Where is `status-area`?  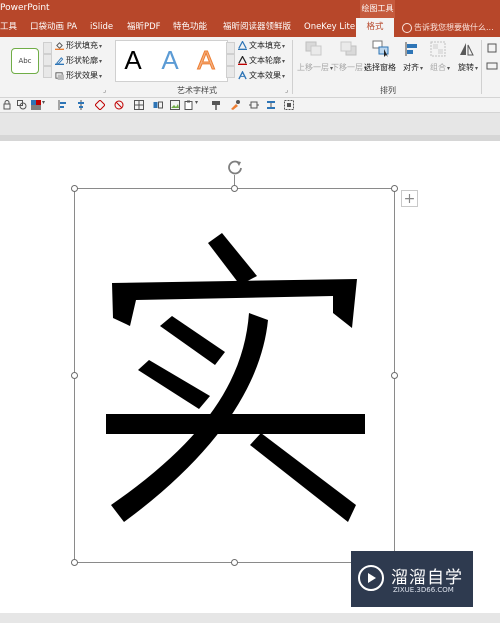 status-area is located at coordinates (250, 618).